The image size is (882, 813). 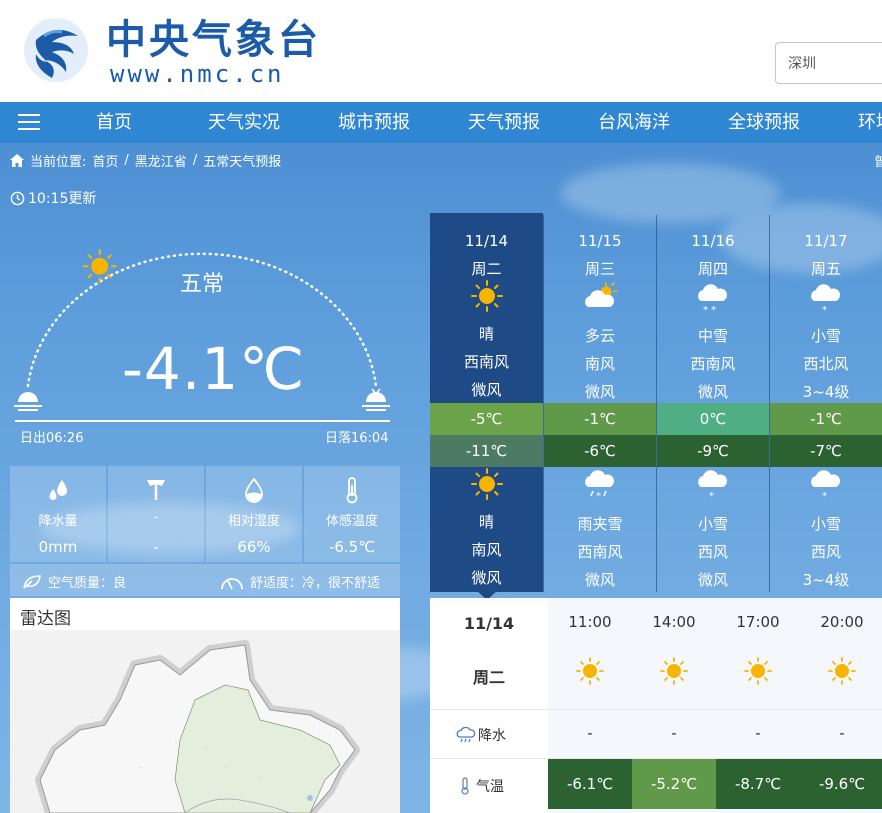 I want to click on stat-precipitation: 降水量 0mm, so click(x=58, y=514).